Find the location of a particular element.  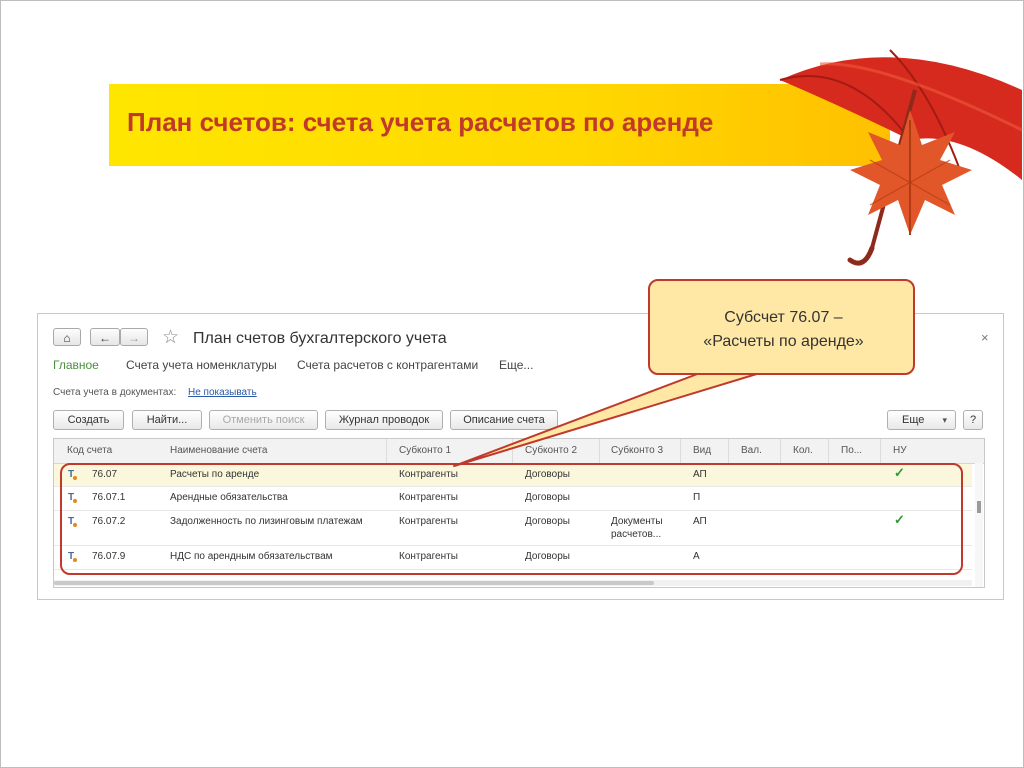

tab-item-accounts: Счета учета номенклатуры is located at coordinates (201, 365).